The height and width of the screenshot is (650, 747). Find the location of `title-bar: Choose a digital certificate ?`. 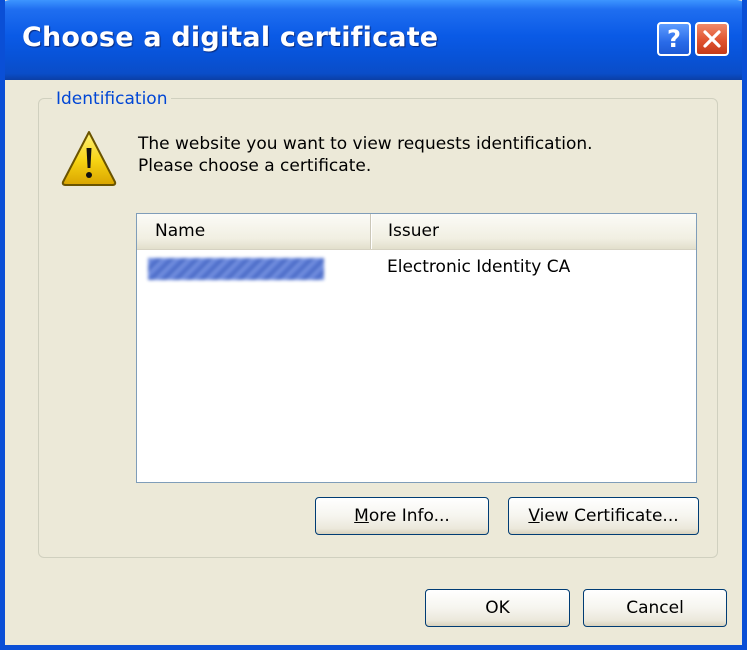

title-bar: Choose a digital certificate ? is located at coordinates (373, 40).